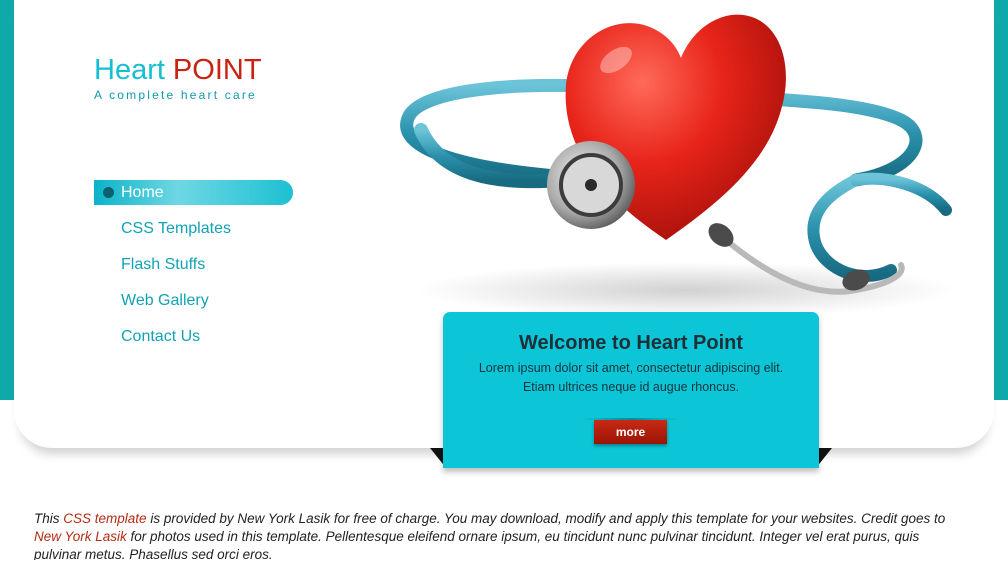 The width and height of the screenshot is (1008, 562). Describe the element at coordinates (80, 536) in the screenshot. I see `new-york-lasik-link: New York Lasik` at that location.